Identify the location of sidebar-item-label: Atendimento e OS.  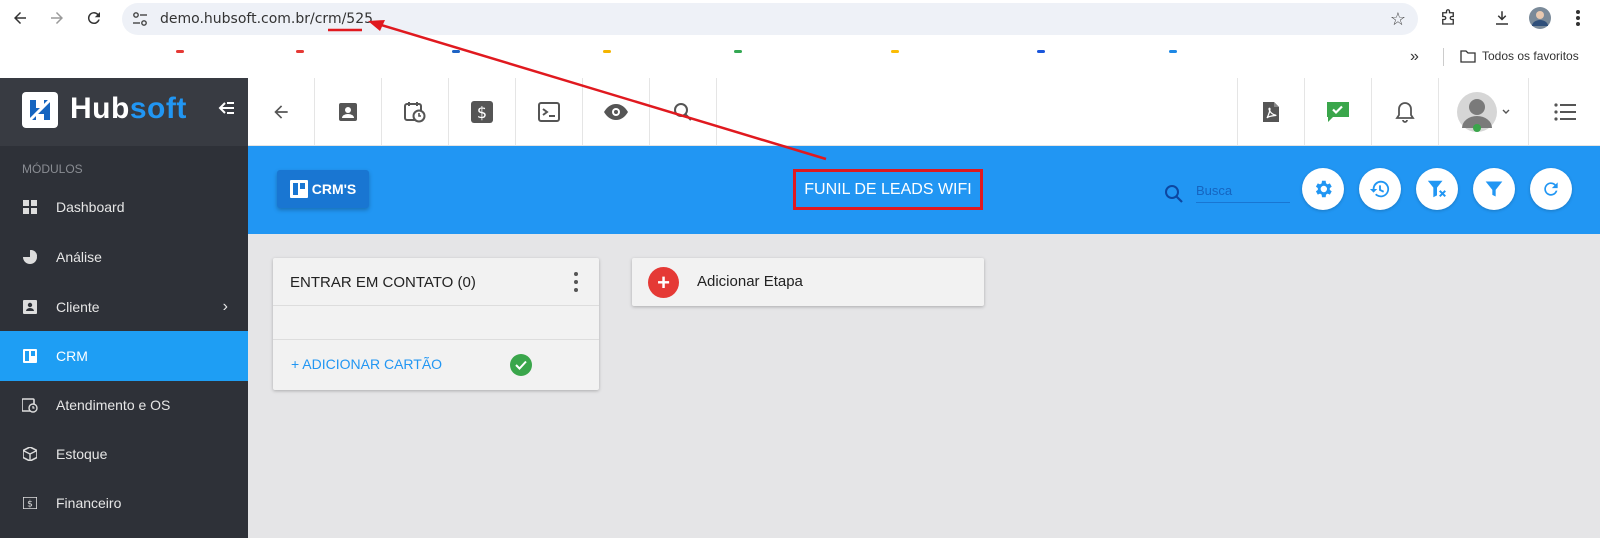
(113, 405).